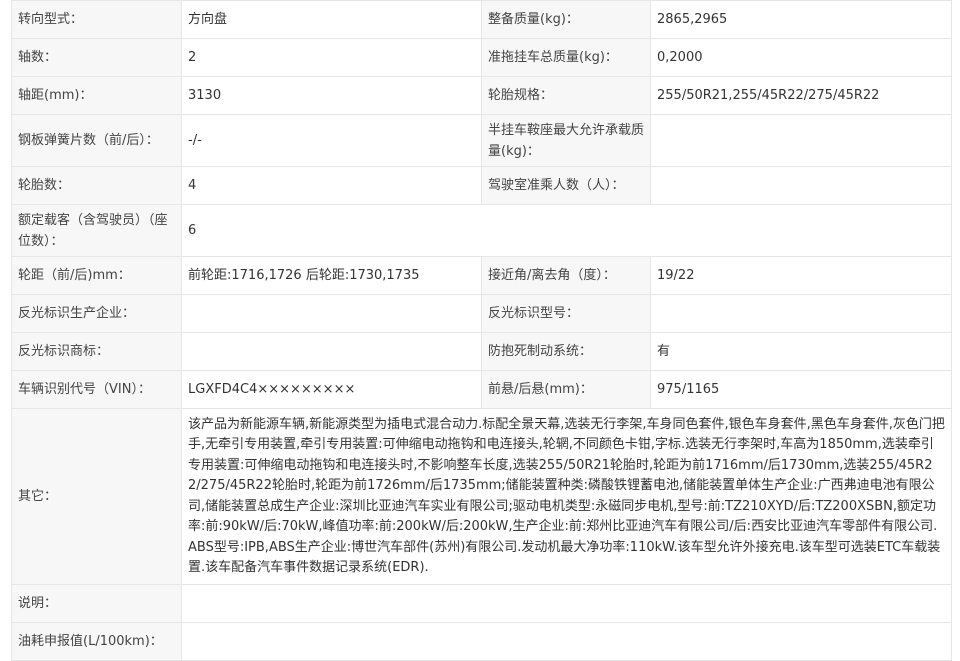 The image size is (960, 661). I want to click on table-row: 额定载客（含驾驶员）（座位数）： 6, so click(481, 230).